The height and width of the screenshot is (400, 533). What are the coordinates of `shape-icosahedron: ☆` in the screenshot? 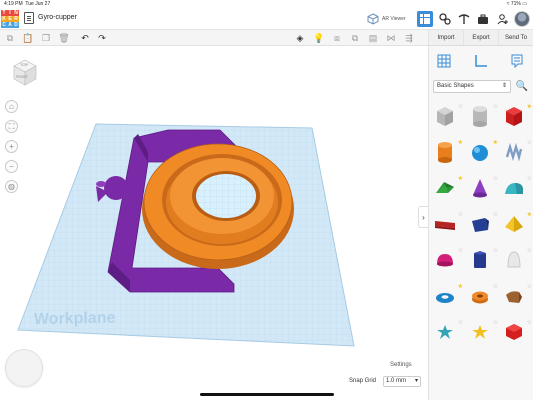 It's located at (516, 334).